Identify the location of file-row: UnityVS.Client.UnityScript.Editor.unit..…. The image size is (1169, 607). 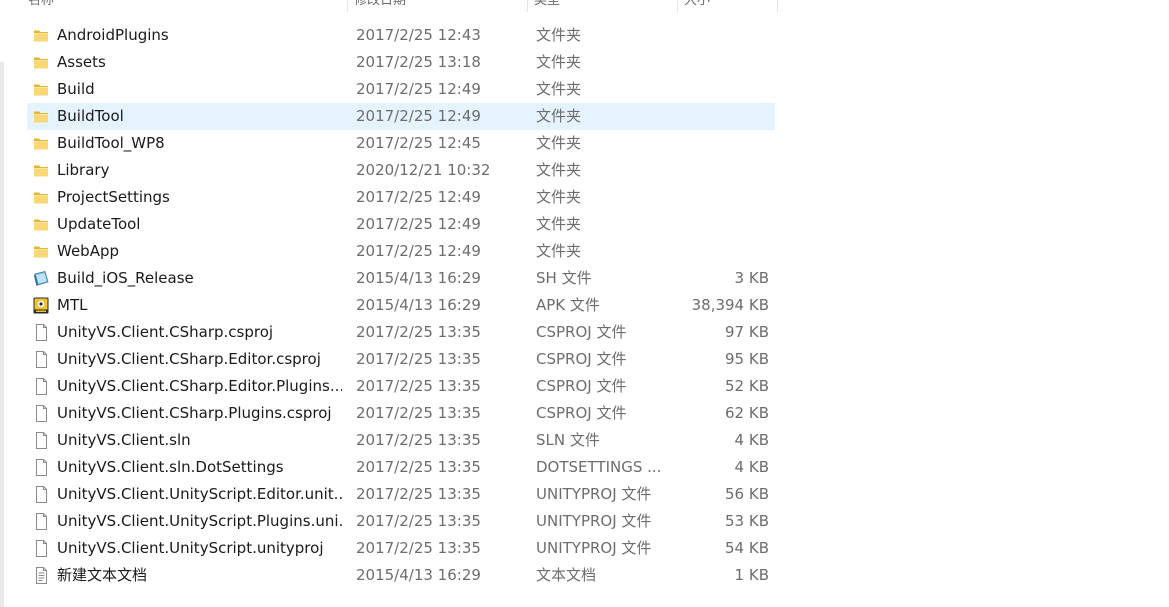
(401, 494).